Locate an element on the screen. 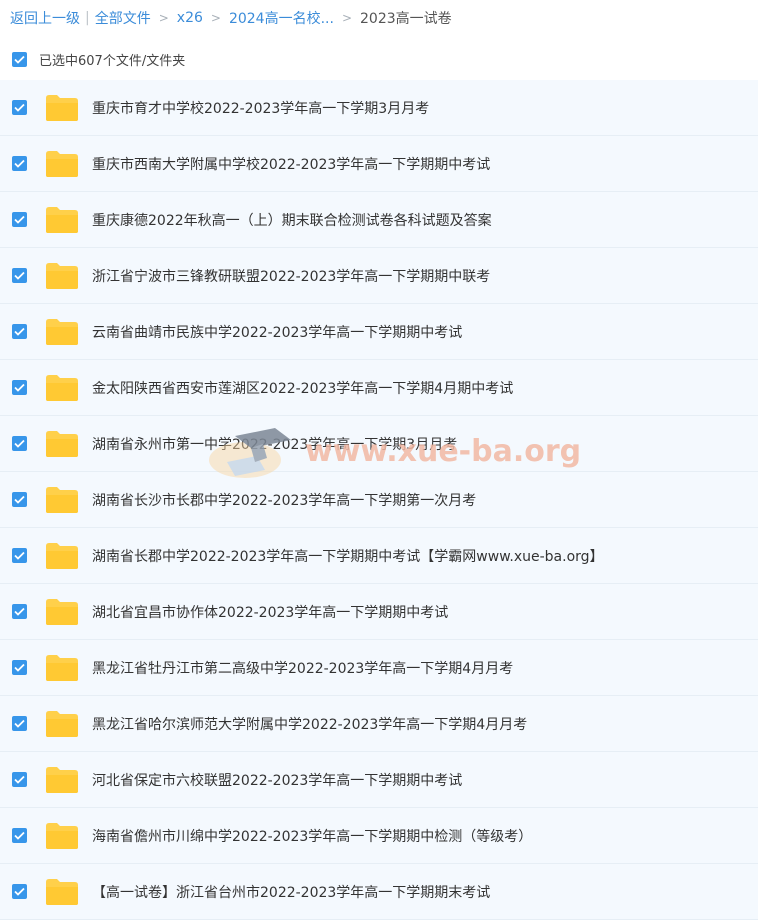 The image size is (758, 920). file-name: 湖南省永州市第一中学2022-2023学年高一下学期3月月考 is located at coordinates (274, 444).